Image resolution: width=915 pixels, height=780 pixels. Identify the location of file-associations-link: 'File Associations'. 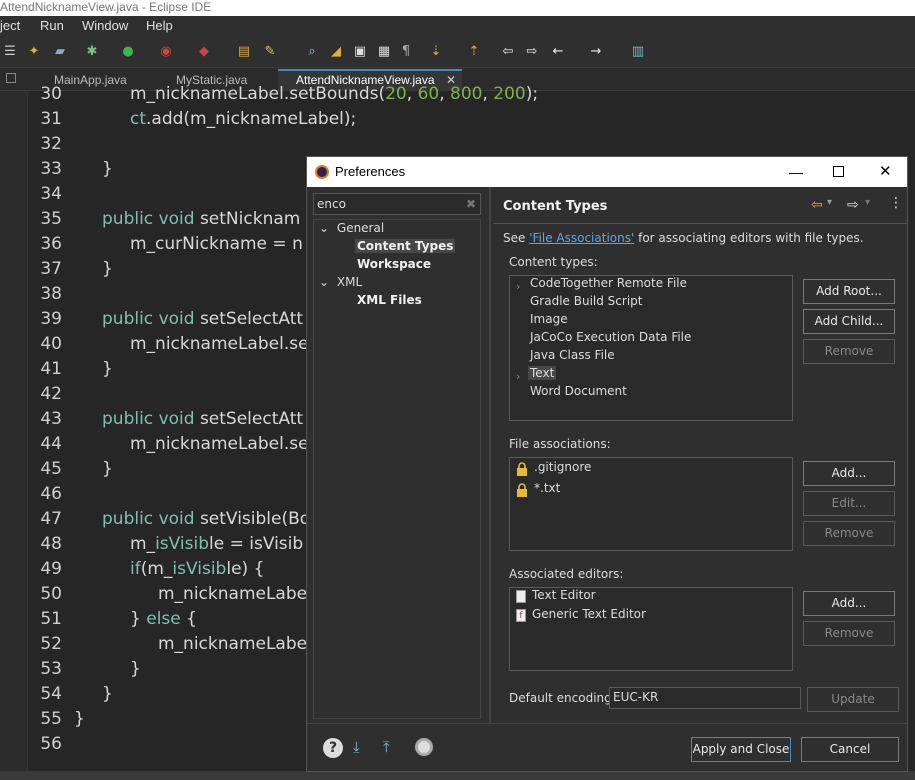
(581, 238).